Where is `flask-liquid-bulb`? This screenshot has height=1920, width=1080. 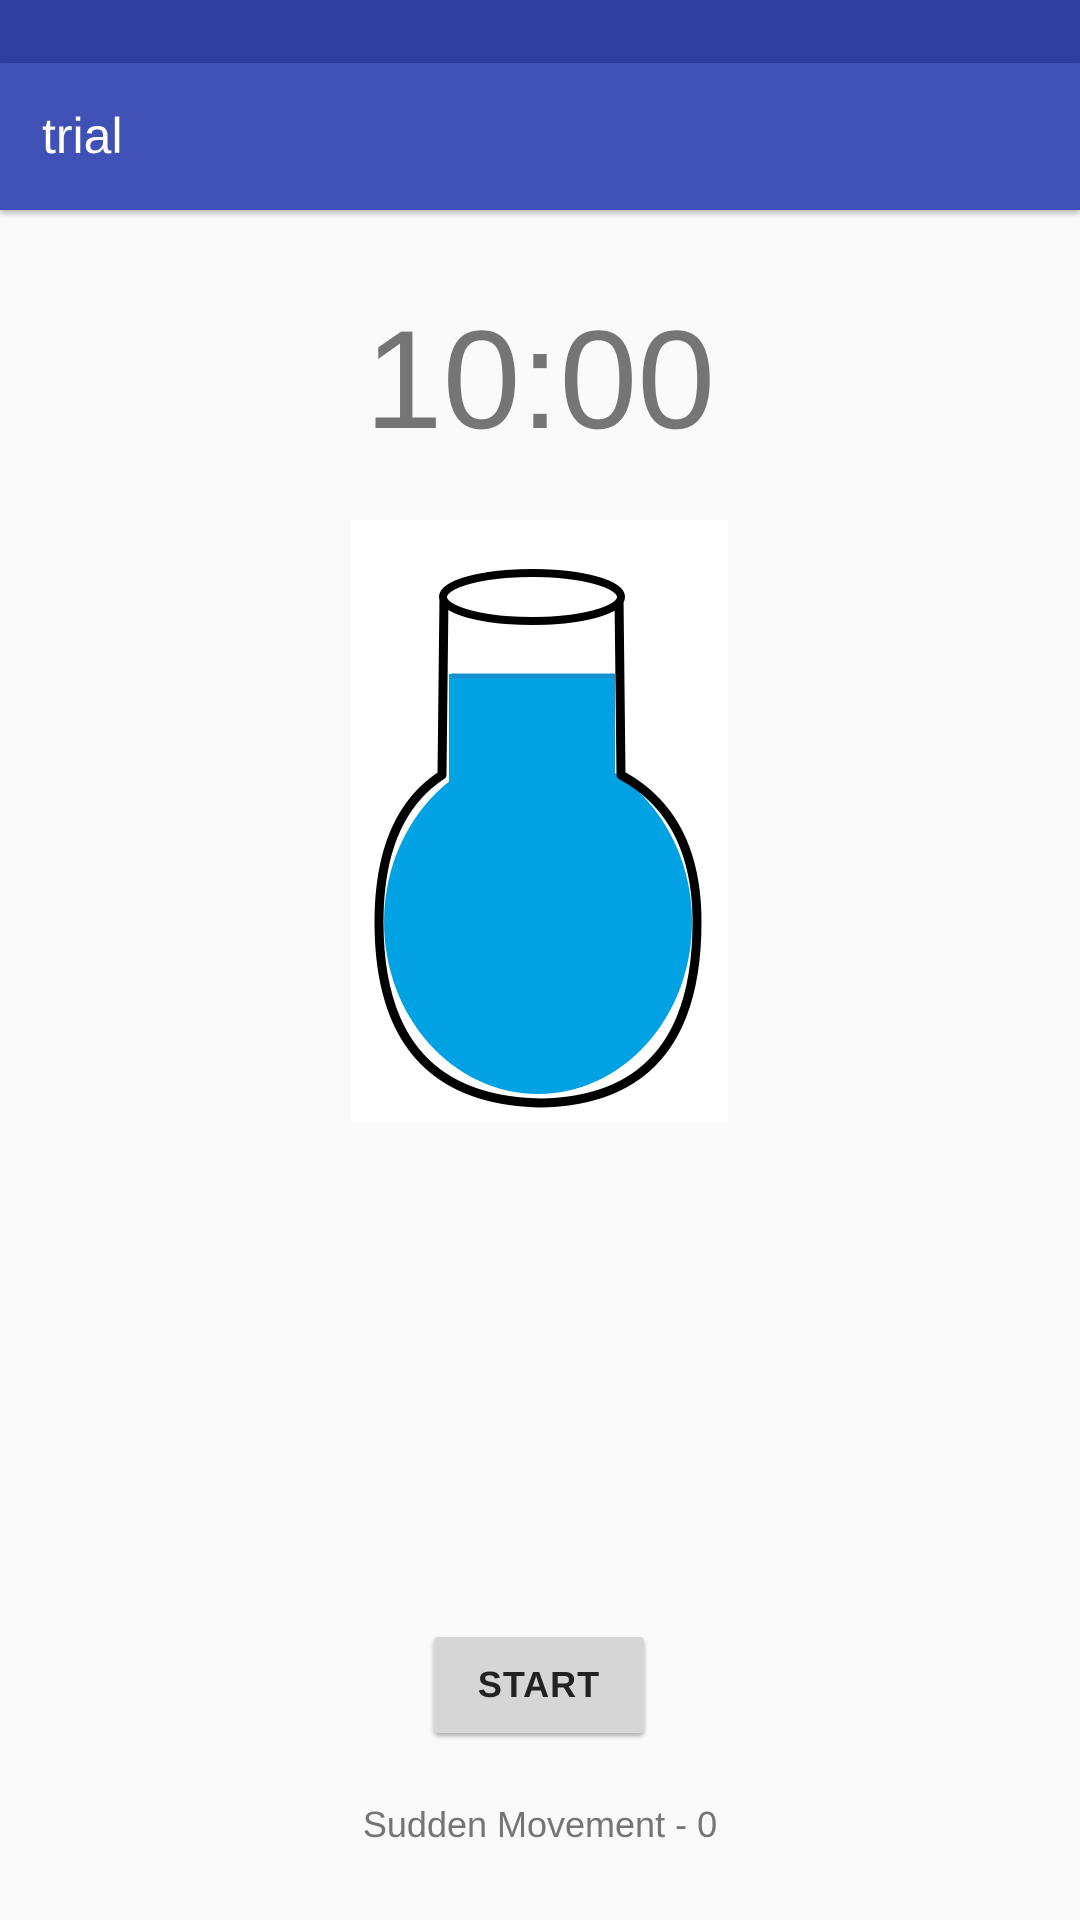 flask-liquid-bulb is located at coordinates (538, 922).